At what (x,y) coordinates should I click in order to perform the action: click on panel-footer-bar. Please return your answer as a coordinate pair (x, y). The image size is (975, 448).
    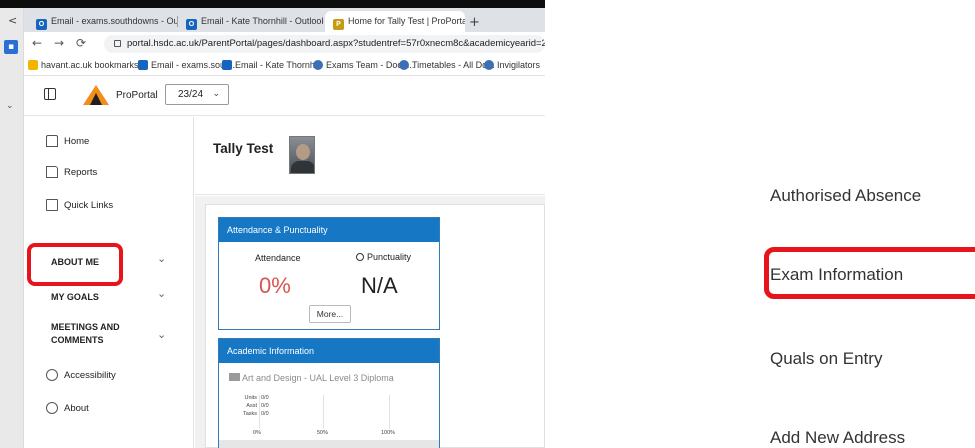
    Looking at the image, I should click on (329, 444).